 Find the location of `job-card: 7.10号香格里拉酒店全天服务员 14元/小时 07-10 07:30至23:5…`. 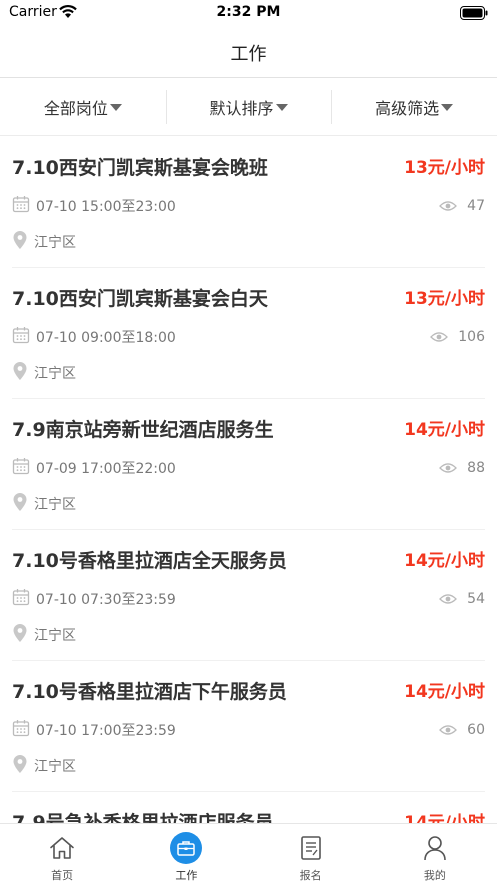

job-card: 7.10号香格里拉酒店全天服务员 14元/小时 07-10 07:30至23:5… is located at coordinates (248, 595).